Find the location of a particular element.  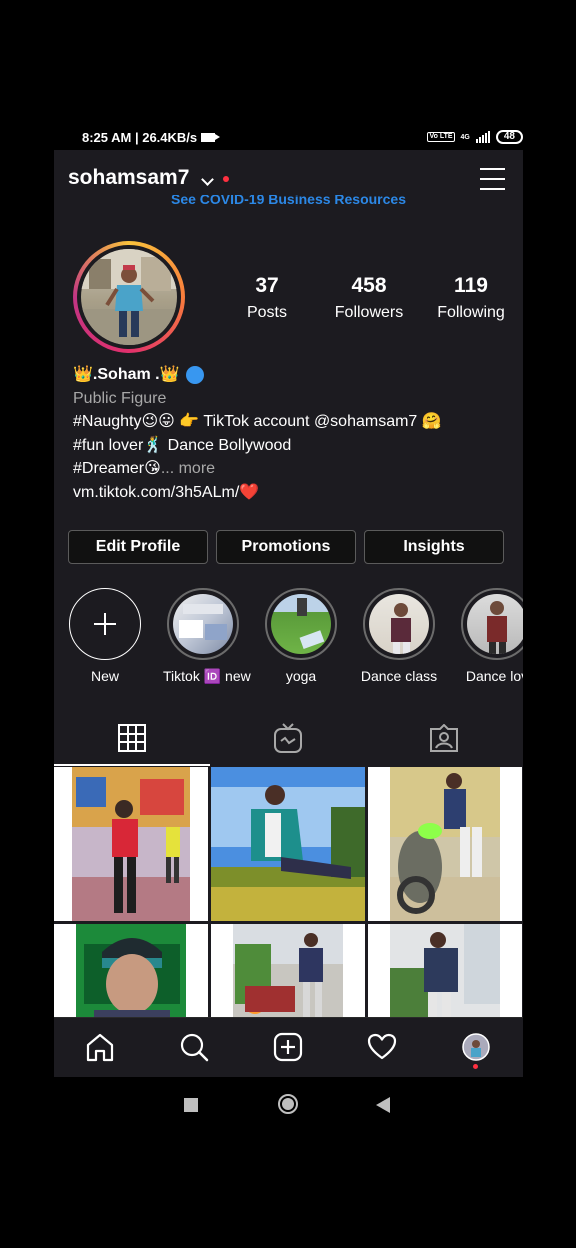

screen-record-icon is located at coordinates (211, 137).